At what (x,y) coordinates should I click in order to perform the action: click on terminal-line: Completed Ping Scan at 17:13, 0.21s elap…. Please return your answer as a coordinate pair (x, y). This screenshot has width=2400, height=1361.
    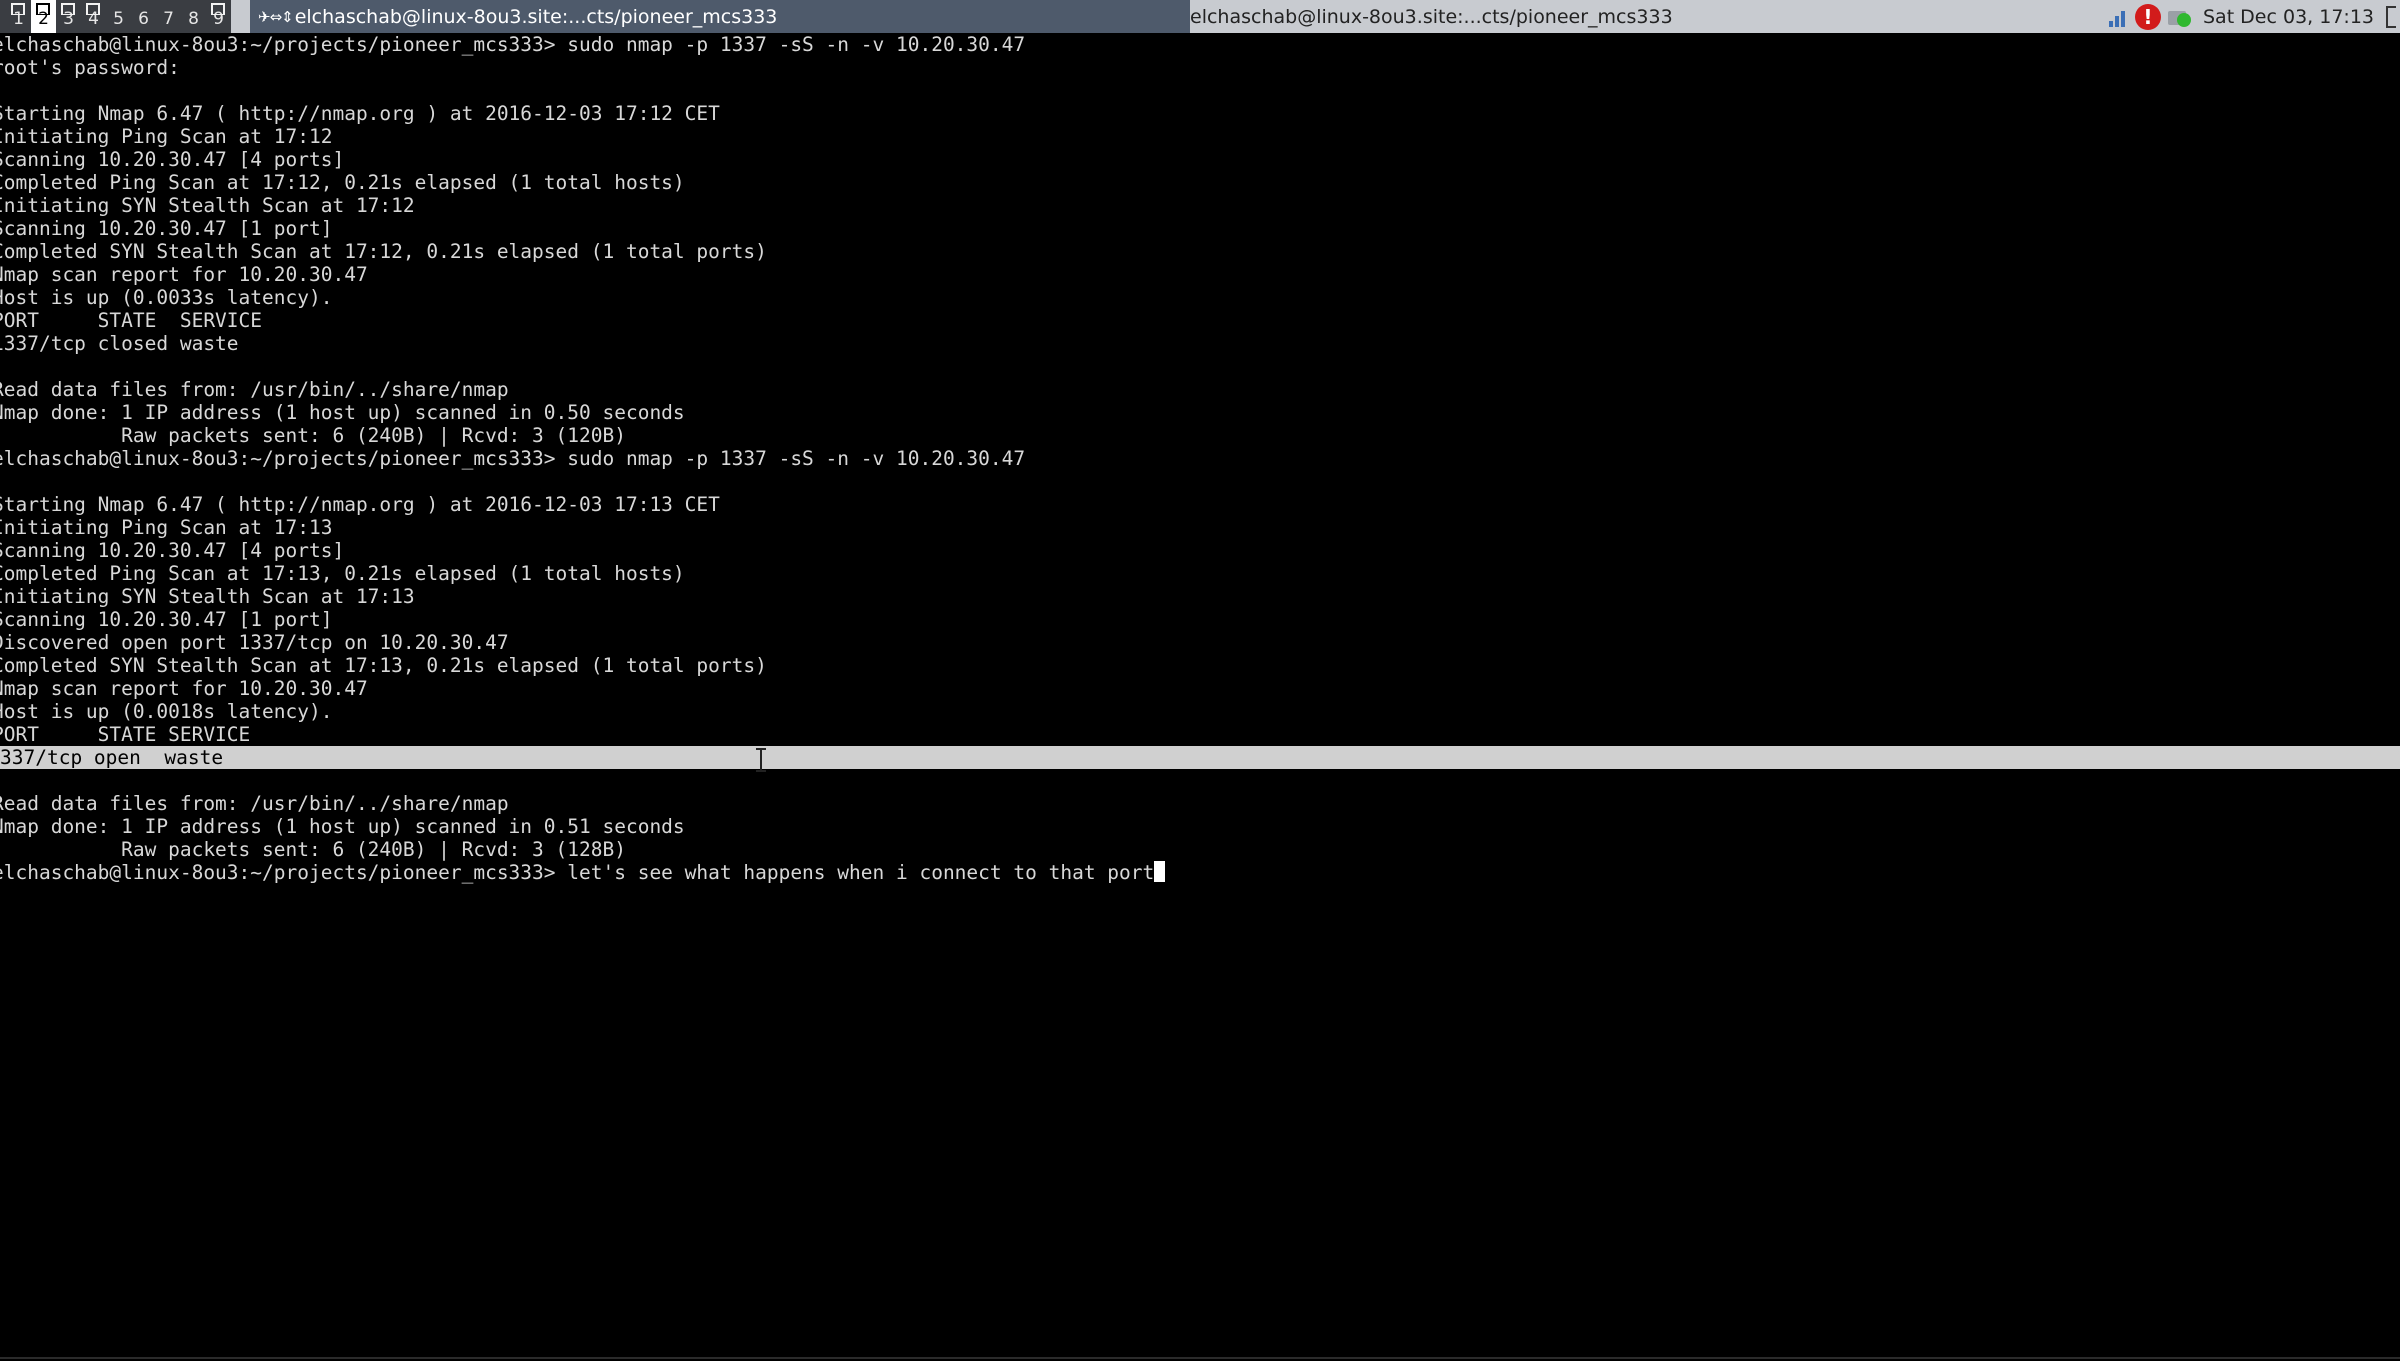
    Looking at the image, I should click on (342, 573).